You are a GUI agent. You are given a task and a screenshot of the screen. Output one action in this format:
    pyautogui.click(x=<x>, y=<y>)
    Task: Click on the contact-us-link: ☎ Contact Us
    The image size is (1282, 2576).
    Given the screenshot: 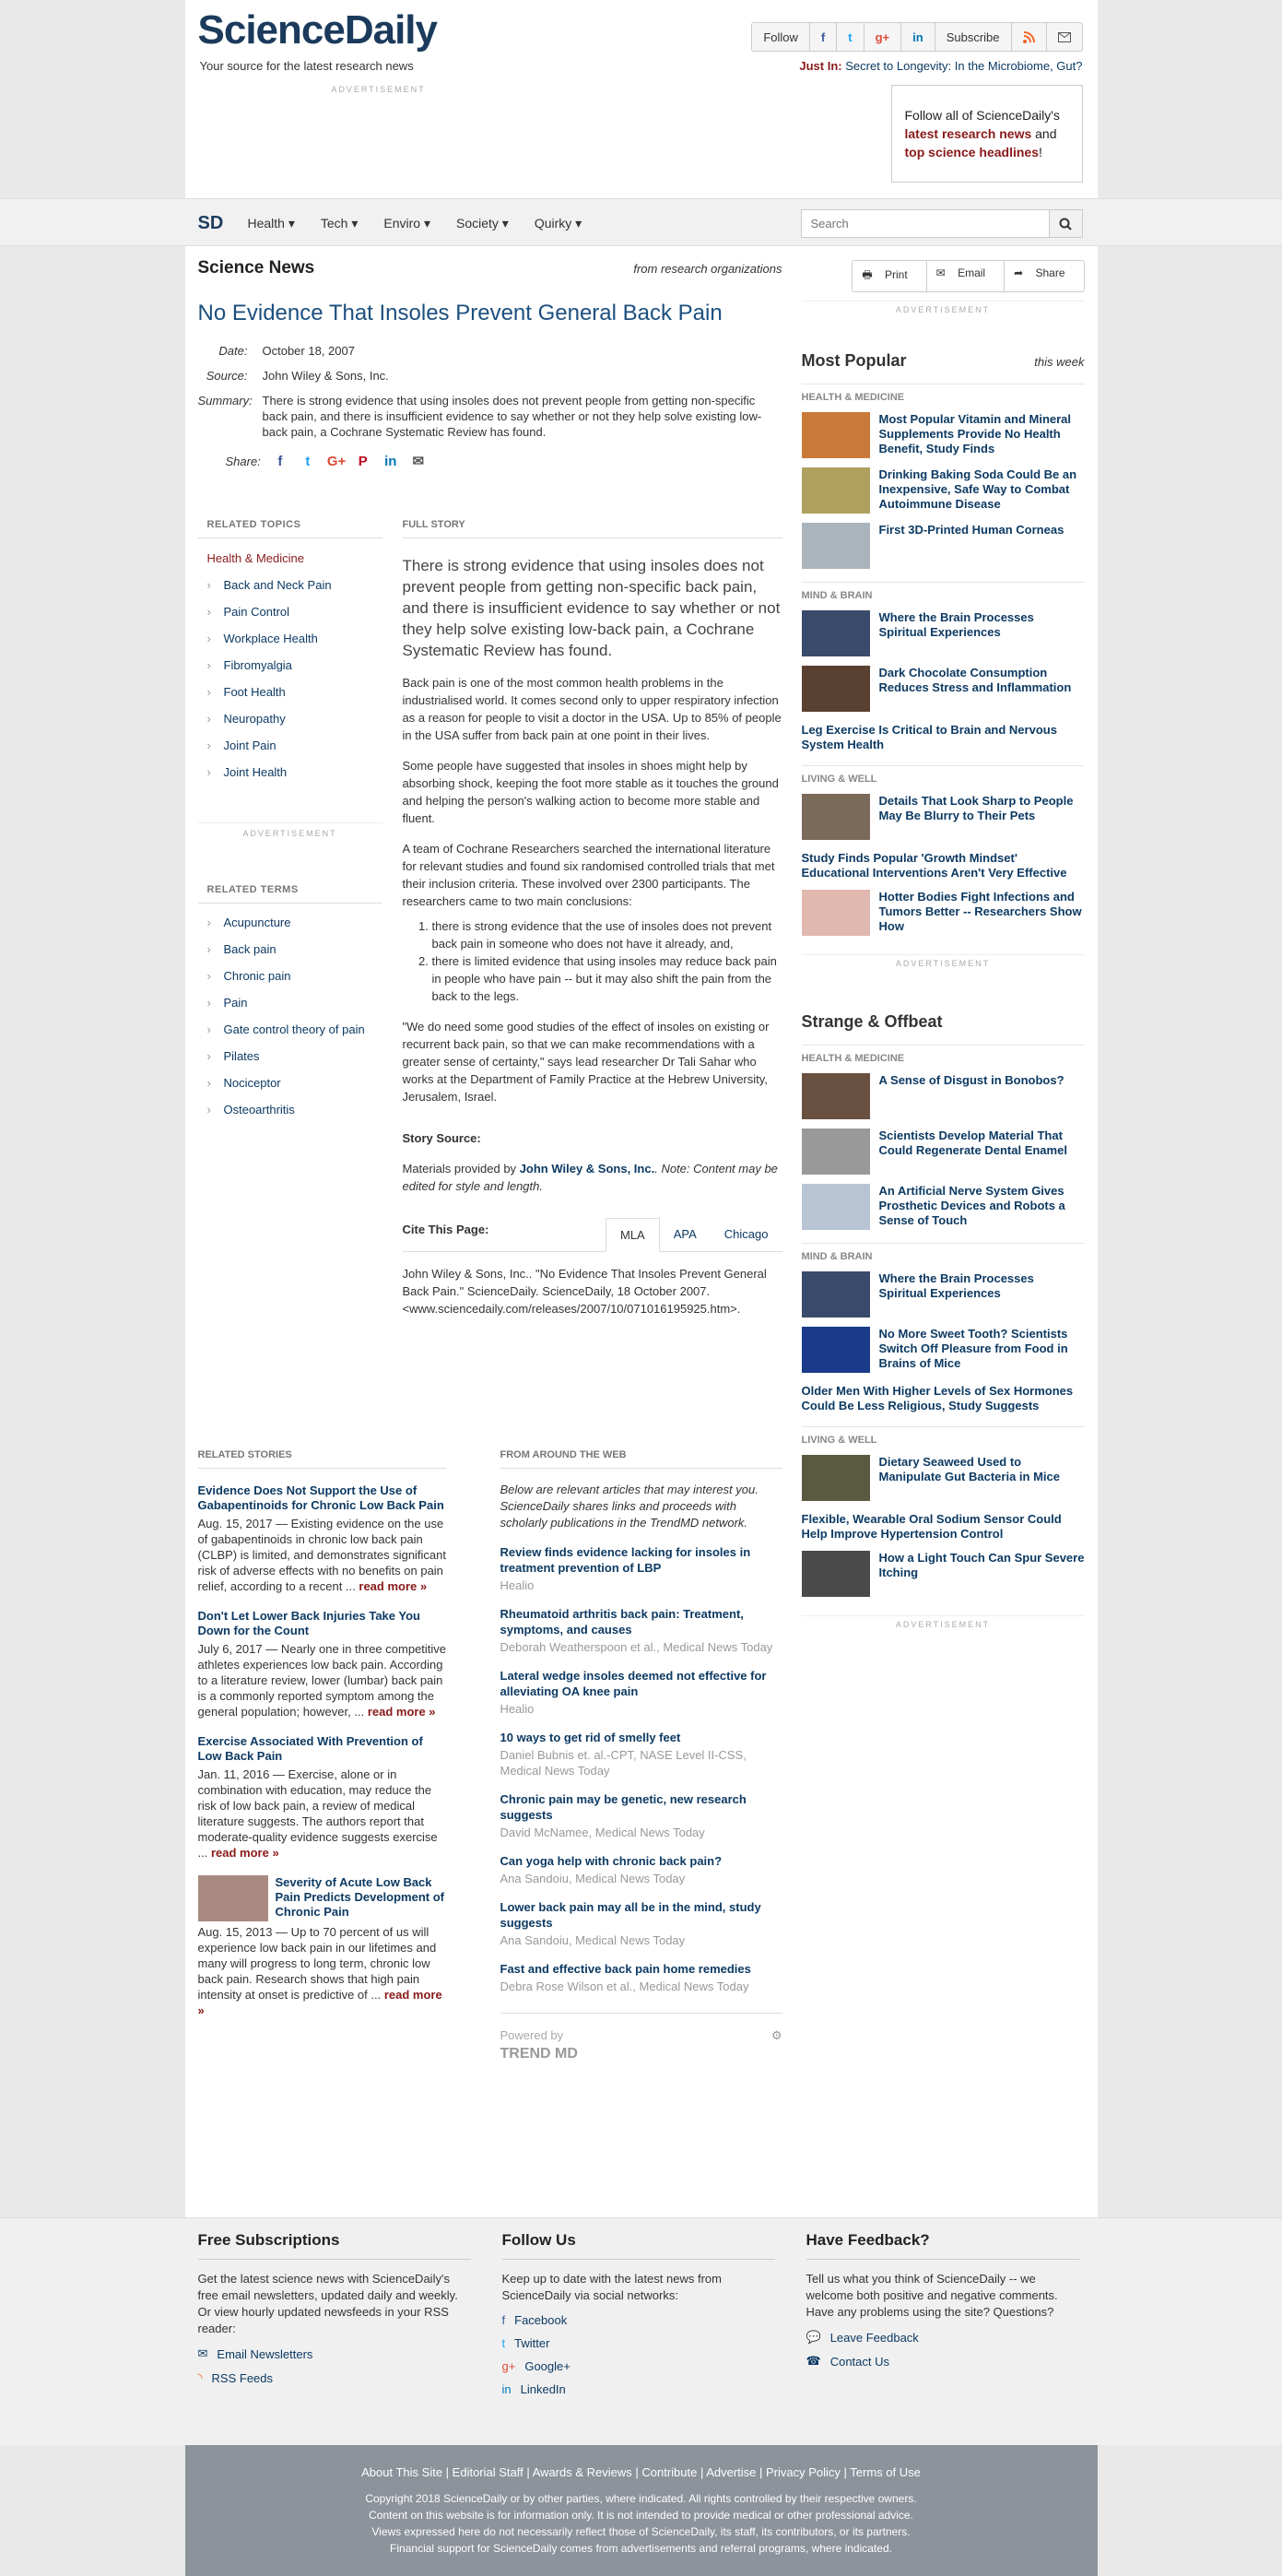 What is the action you would take?
    pyautogui.click(x=943, y=2361)
    